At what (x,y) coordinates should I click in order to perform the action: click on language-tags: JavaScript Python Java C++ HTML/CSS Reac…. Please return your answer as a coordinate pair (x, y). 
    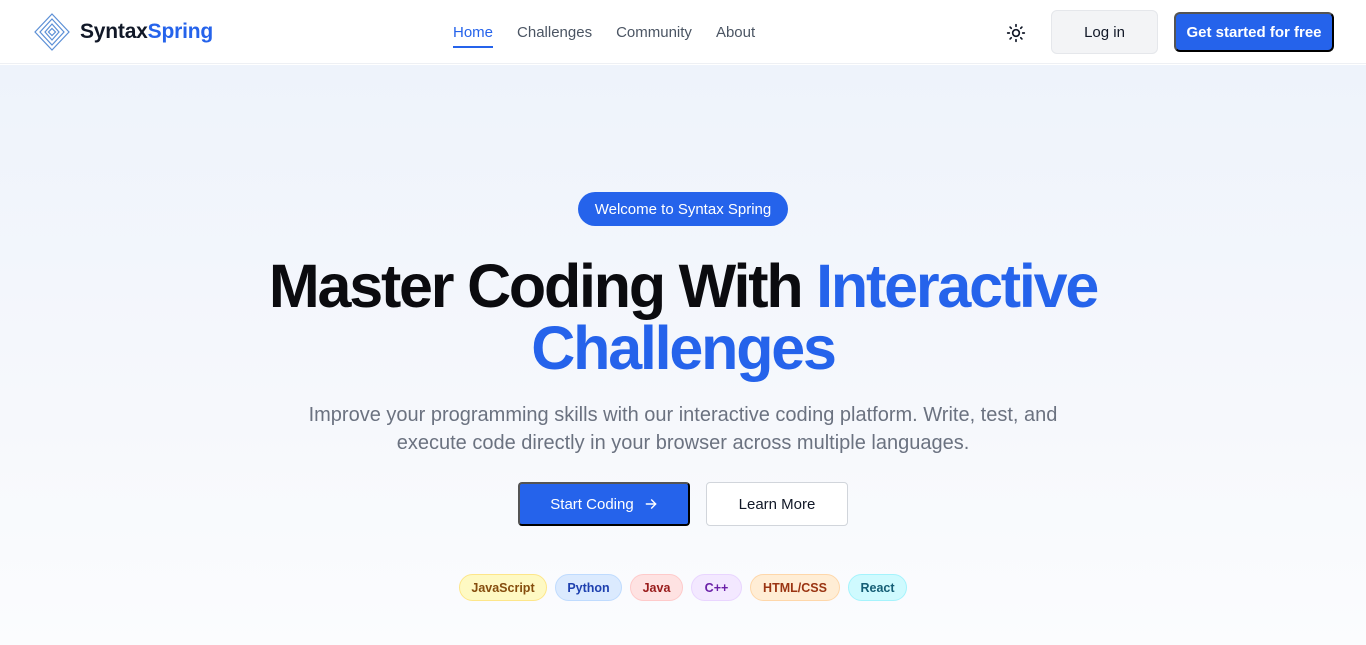
    Looking at the image, I should click on (687, 587).